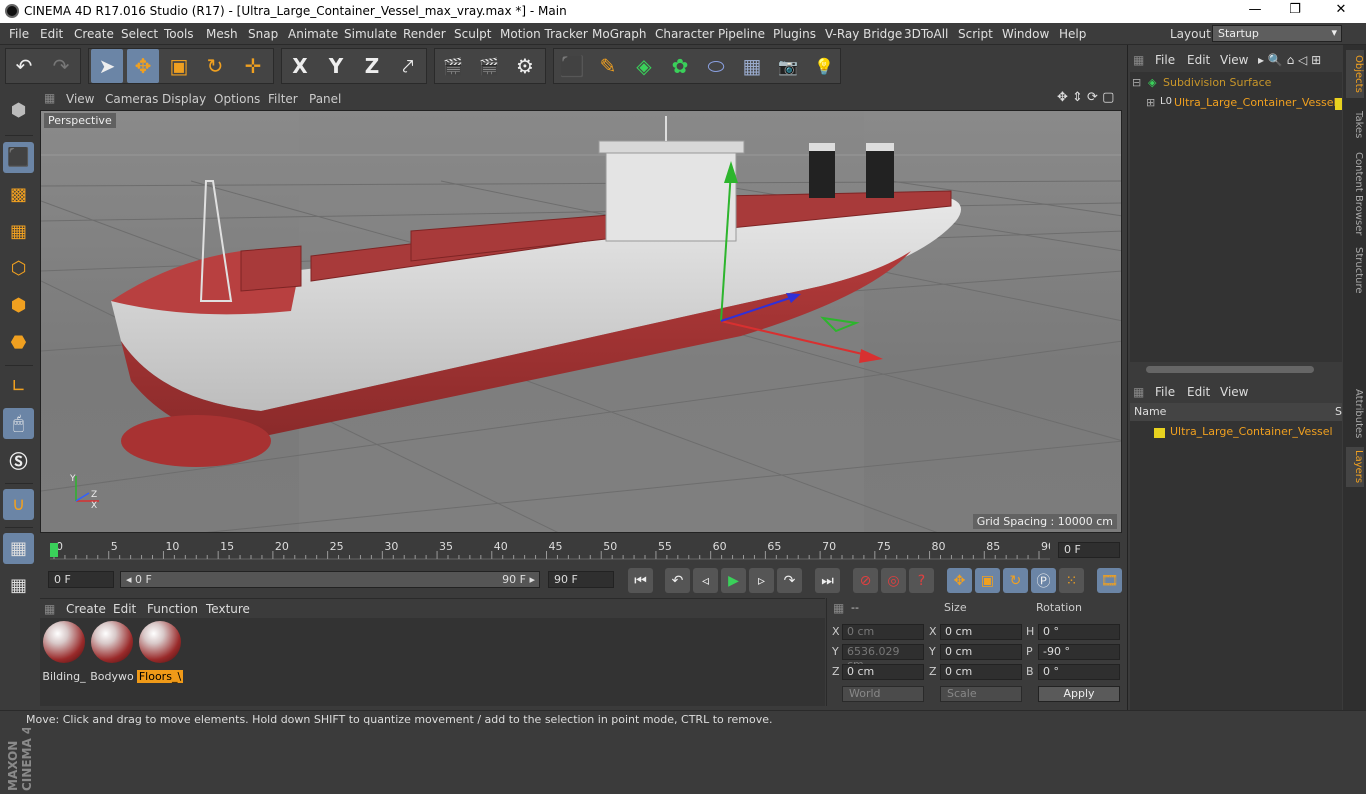 Image resolution: width=1366 pixels, height=794 pixels. I want to click on record-keys-icon: ⊘, so click(865, 580).